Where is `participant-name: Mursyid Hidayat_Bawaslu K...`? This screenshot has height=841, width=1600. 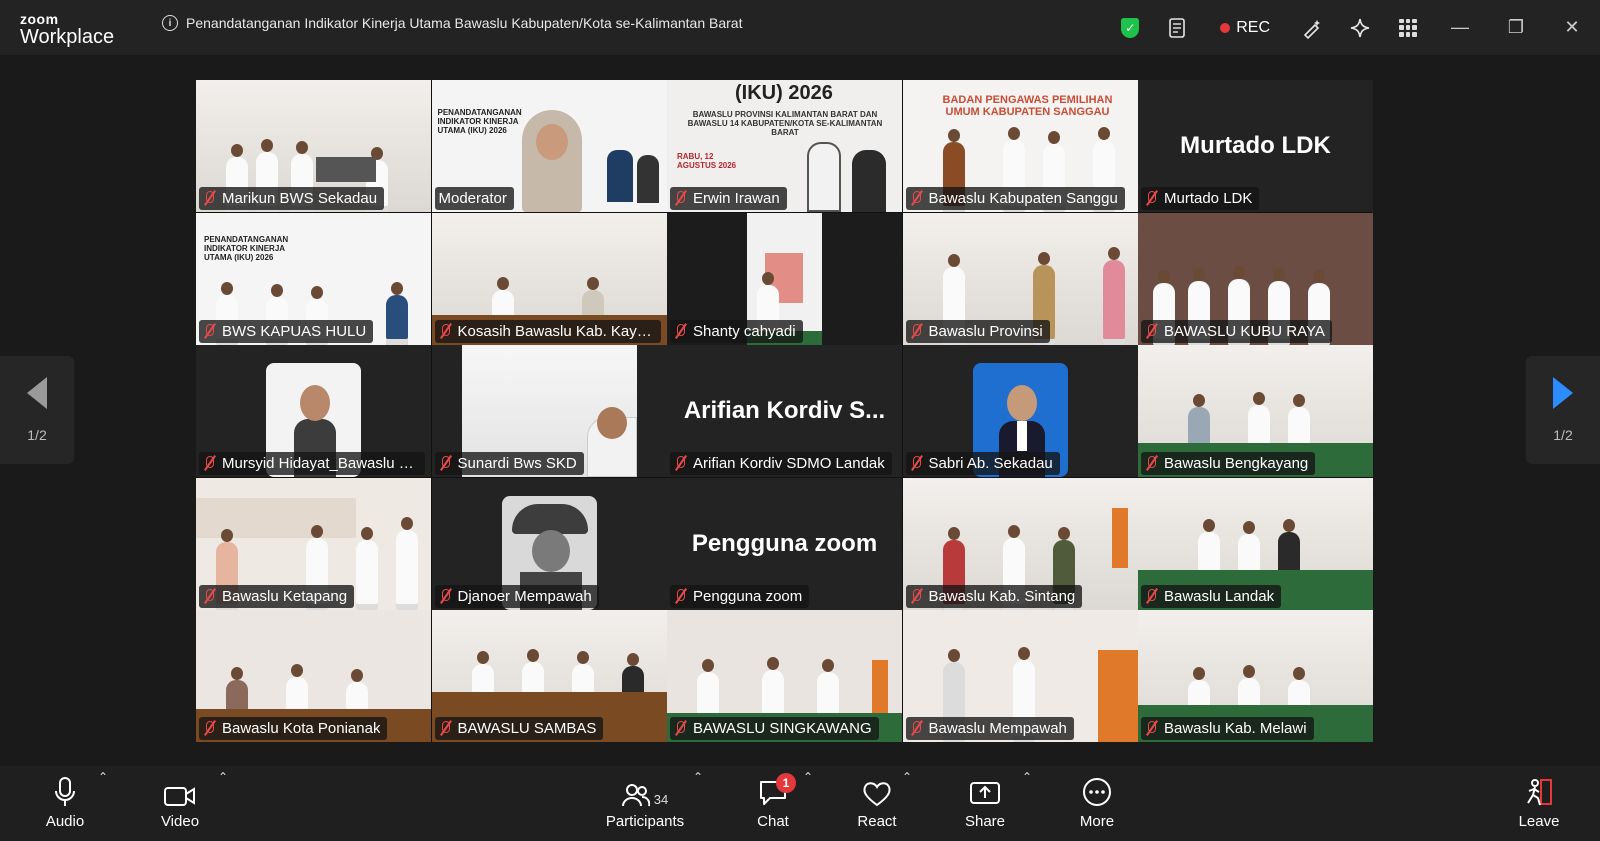
participant-name: Mursyid Hidayat_Bawaslu K... is located at coordinates (320, 463).